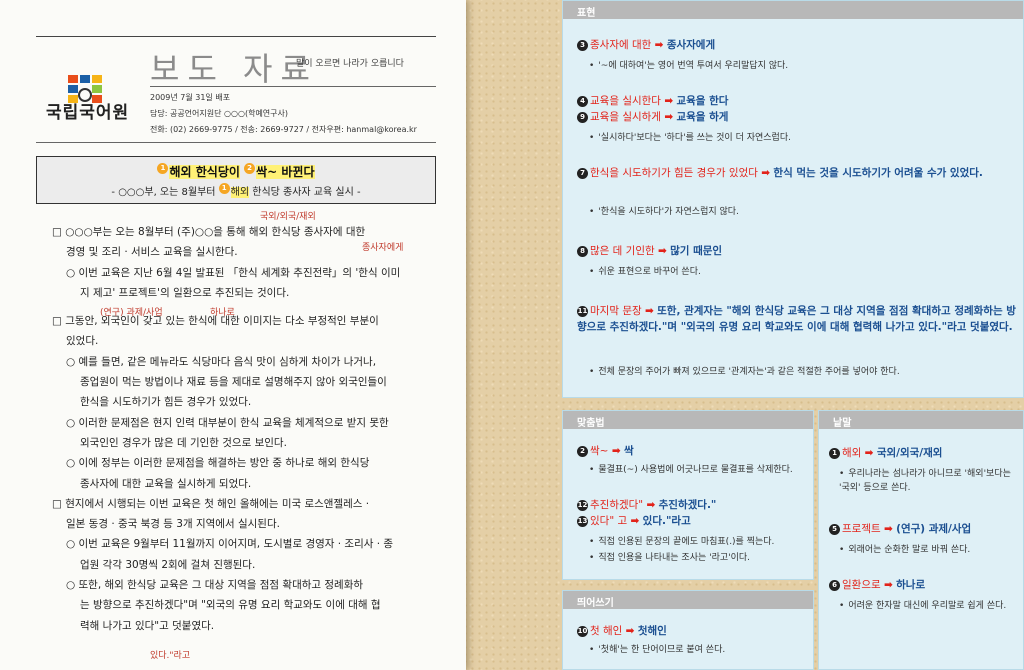 The image size is (1024, 670). Describe the element at coordinates (183, 442) in the screenshot. I see `body-line: 외국인인 경우가 많은 데 기인한 것으로 보인다.` at that location.